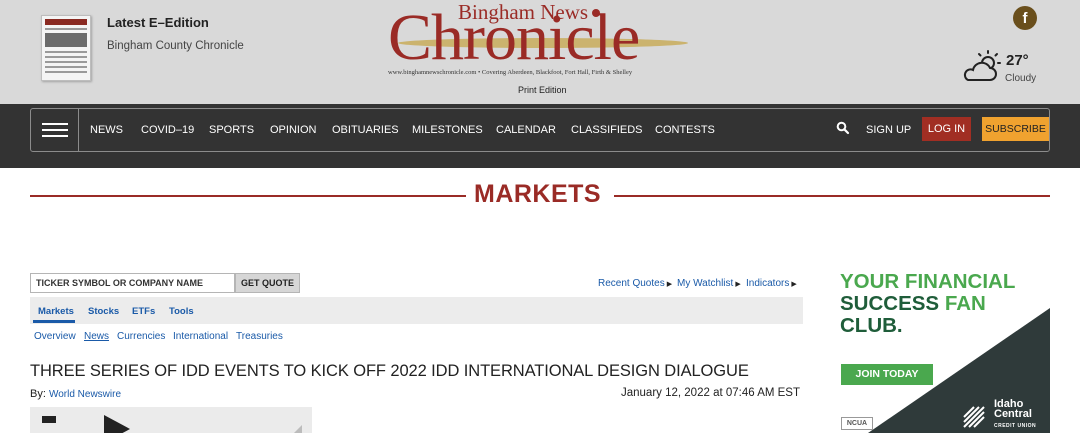 The height and width of the screenshot is (433, 1080). Describe the element at coordinates (768, 283) in the screenshot. I see `indicators-label: Indicators` at that location.